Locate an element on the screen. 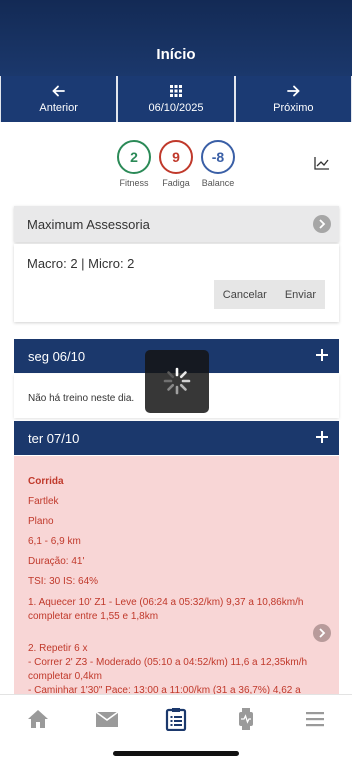  app-header: Início is located at coordinates (176, 38).